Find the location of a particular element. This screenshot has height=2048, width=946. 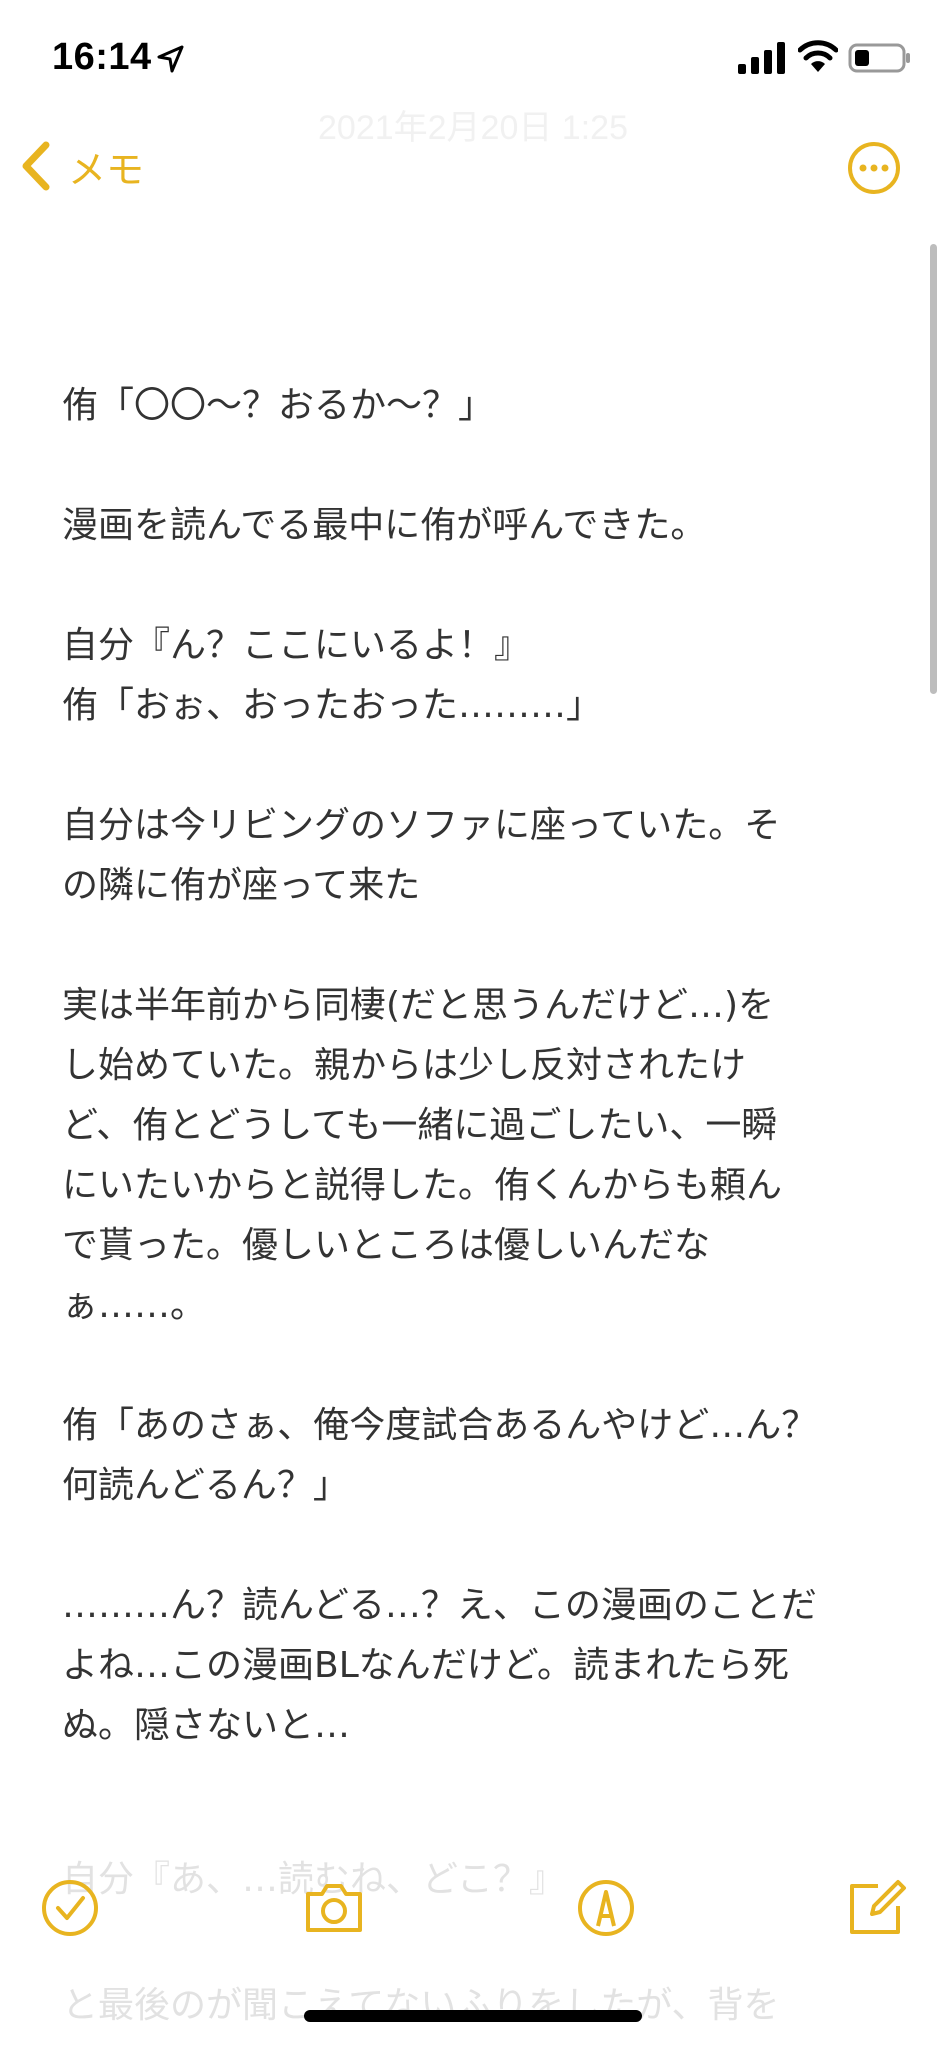

markup-pen-icon is located at coordinates (606, 1908).